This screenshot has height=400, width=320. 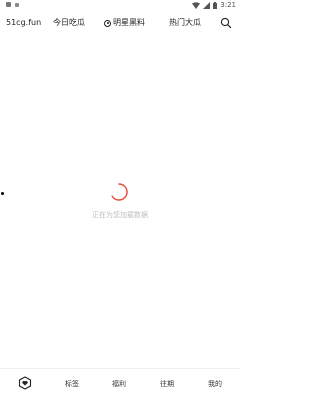 What do you see at coordinates (2, 193) in the screenshot?
I see `edge-dot` at bounding box center [2, 193].